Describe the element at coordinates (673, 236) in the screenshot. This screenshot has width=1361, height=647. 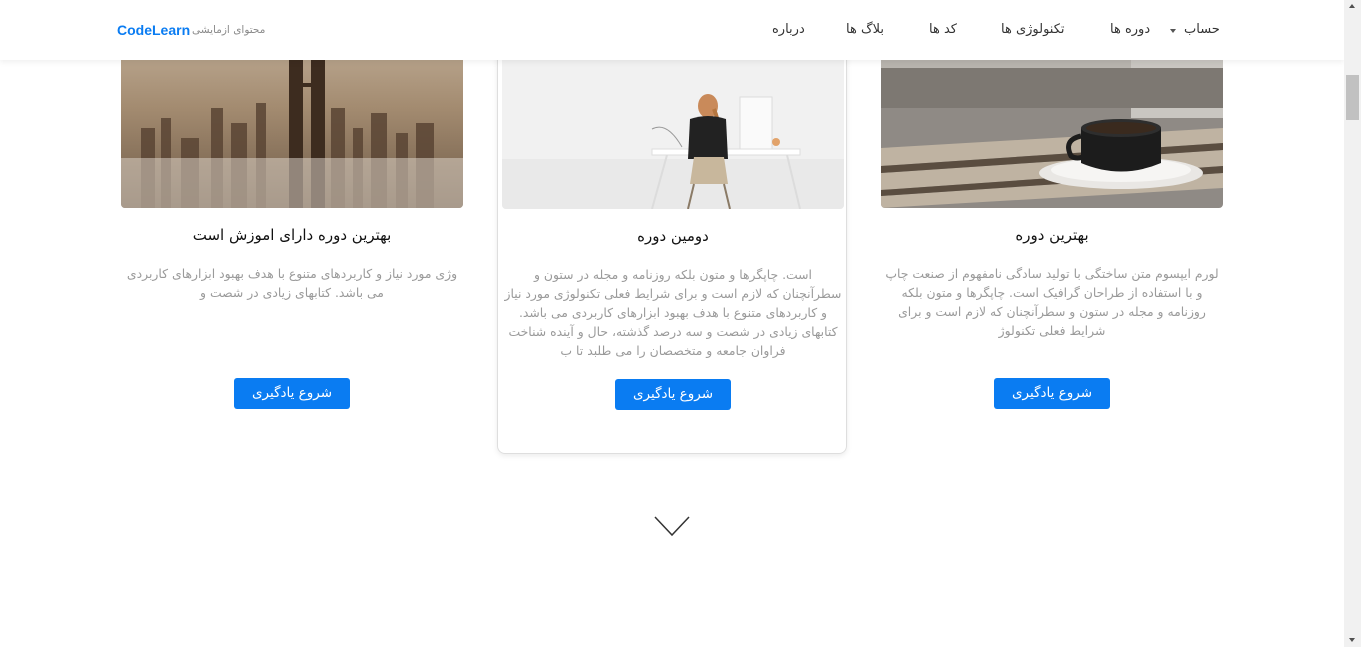
I see `card-title: دومین دوره` at that location.